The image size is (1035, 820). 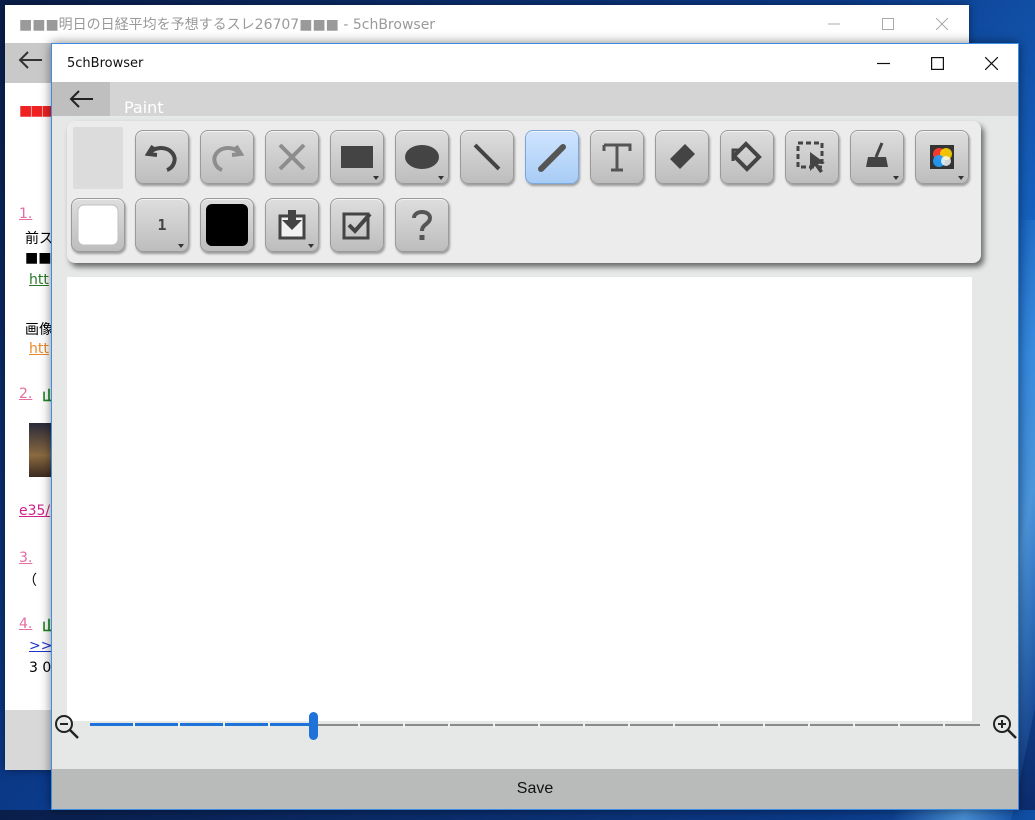 I want to click on import-button, so click(x=292, y=225).